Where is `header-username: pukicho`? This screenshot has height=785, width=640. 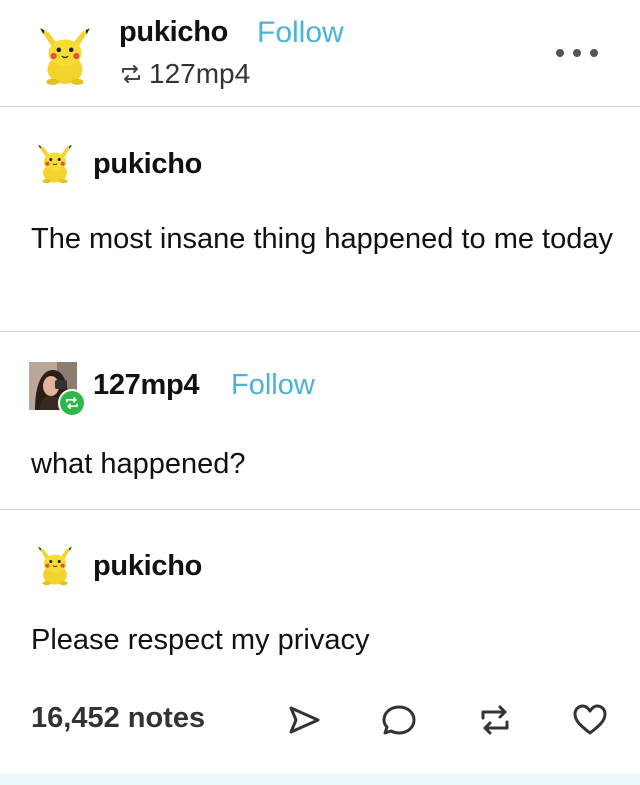 header-username: pukicho is located at coordinates (173, 32).